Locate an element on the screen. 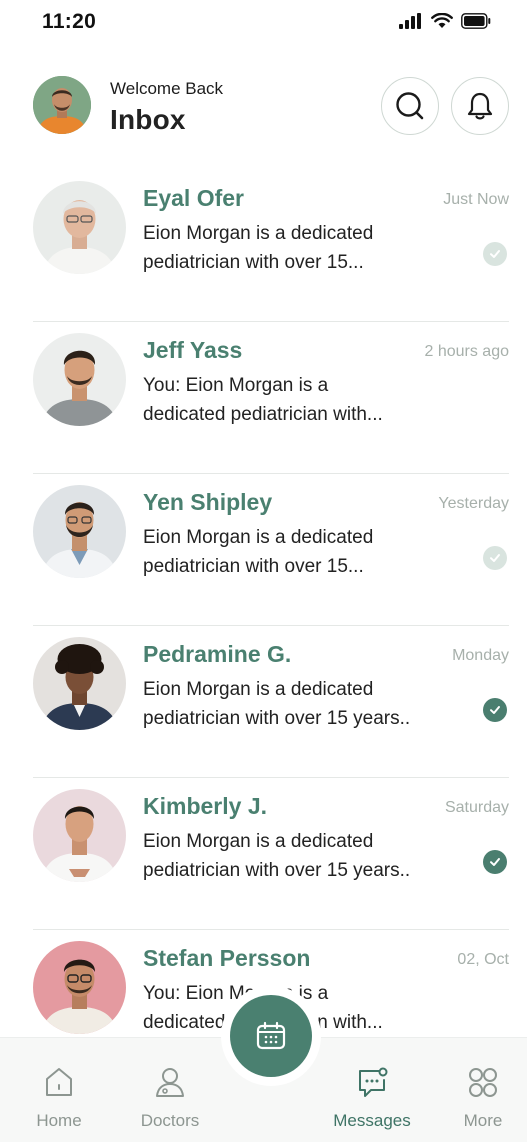 This screenshot has height=1142, width=527. battery-icon is located at coordinates (476, 21).